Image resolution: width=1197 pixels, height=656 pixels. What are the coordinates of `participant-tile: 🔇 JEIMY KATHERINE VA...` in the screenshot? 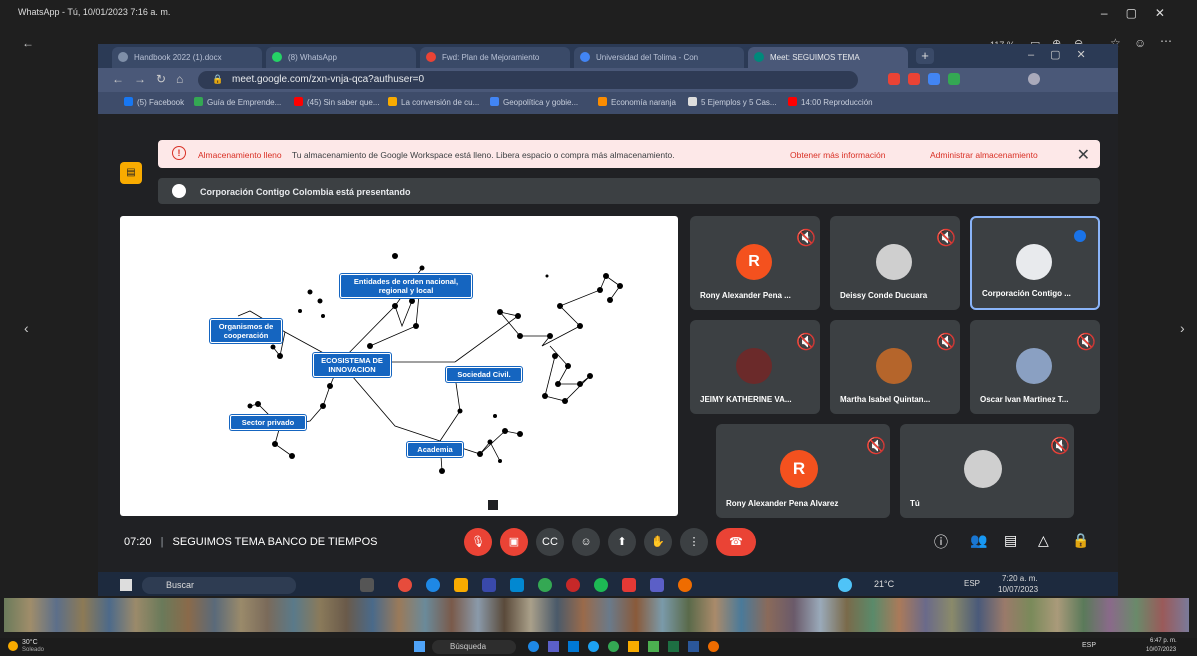 It's located at (755, 367).